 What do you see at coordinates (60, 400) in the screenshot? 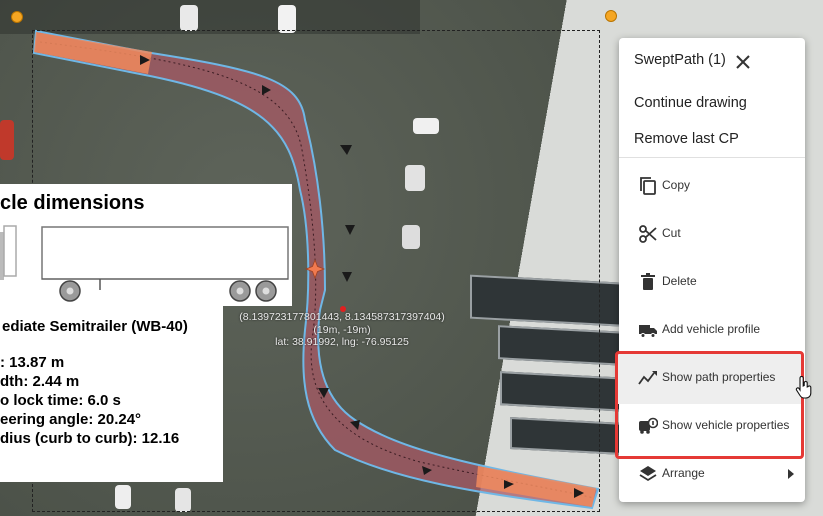
I see `spec-lock-time: o lock time: 6.0 s` at bounding box center [60, 400].